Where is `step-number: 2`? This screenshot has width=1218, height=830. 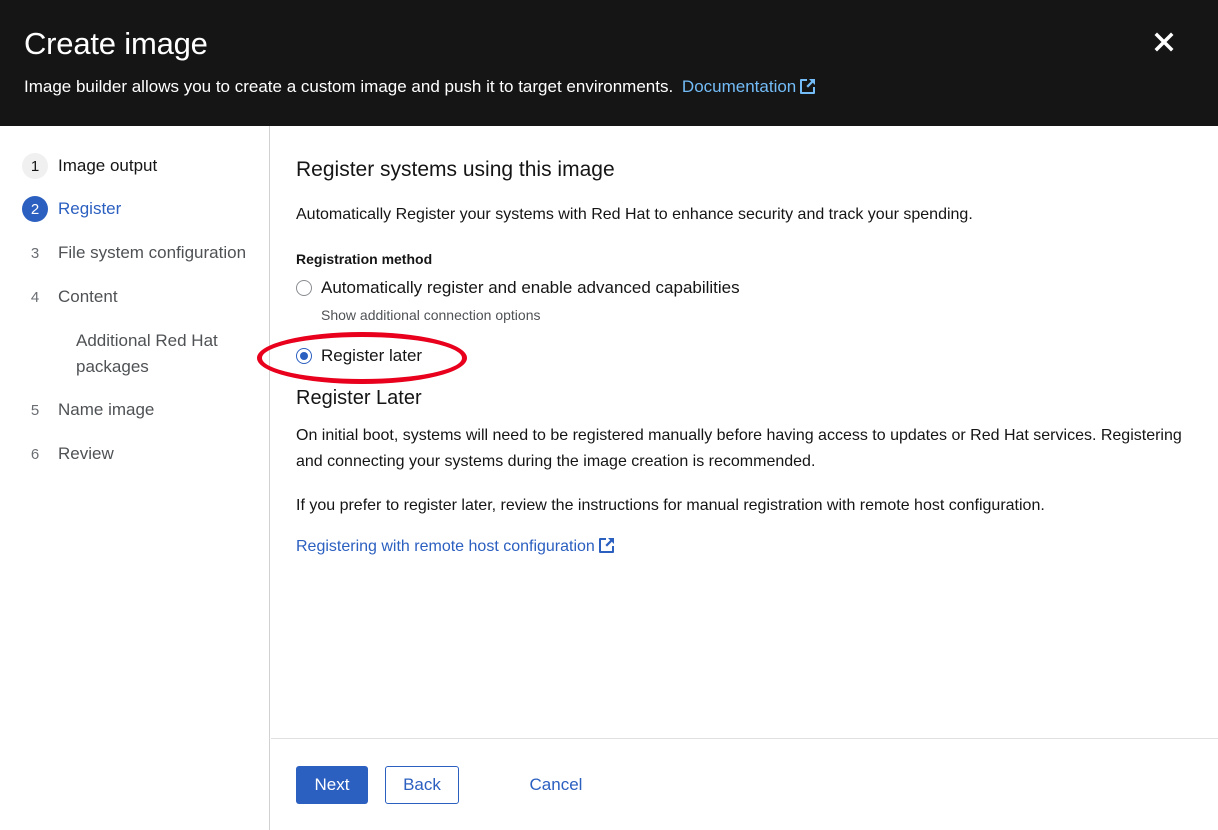
step-number: 2 is located at coordinates (35, 209).